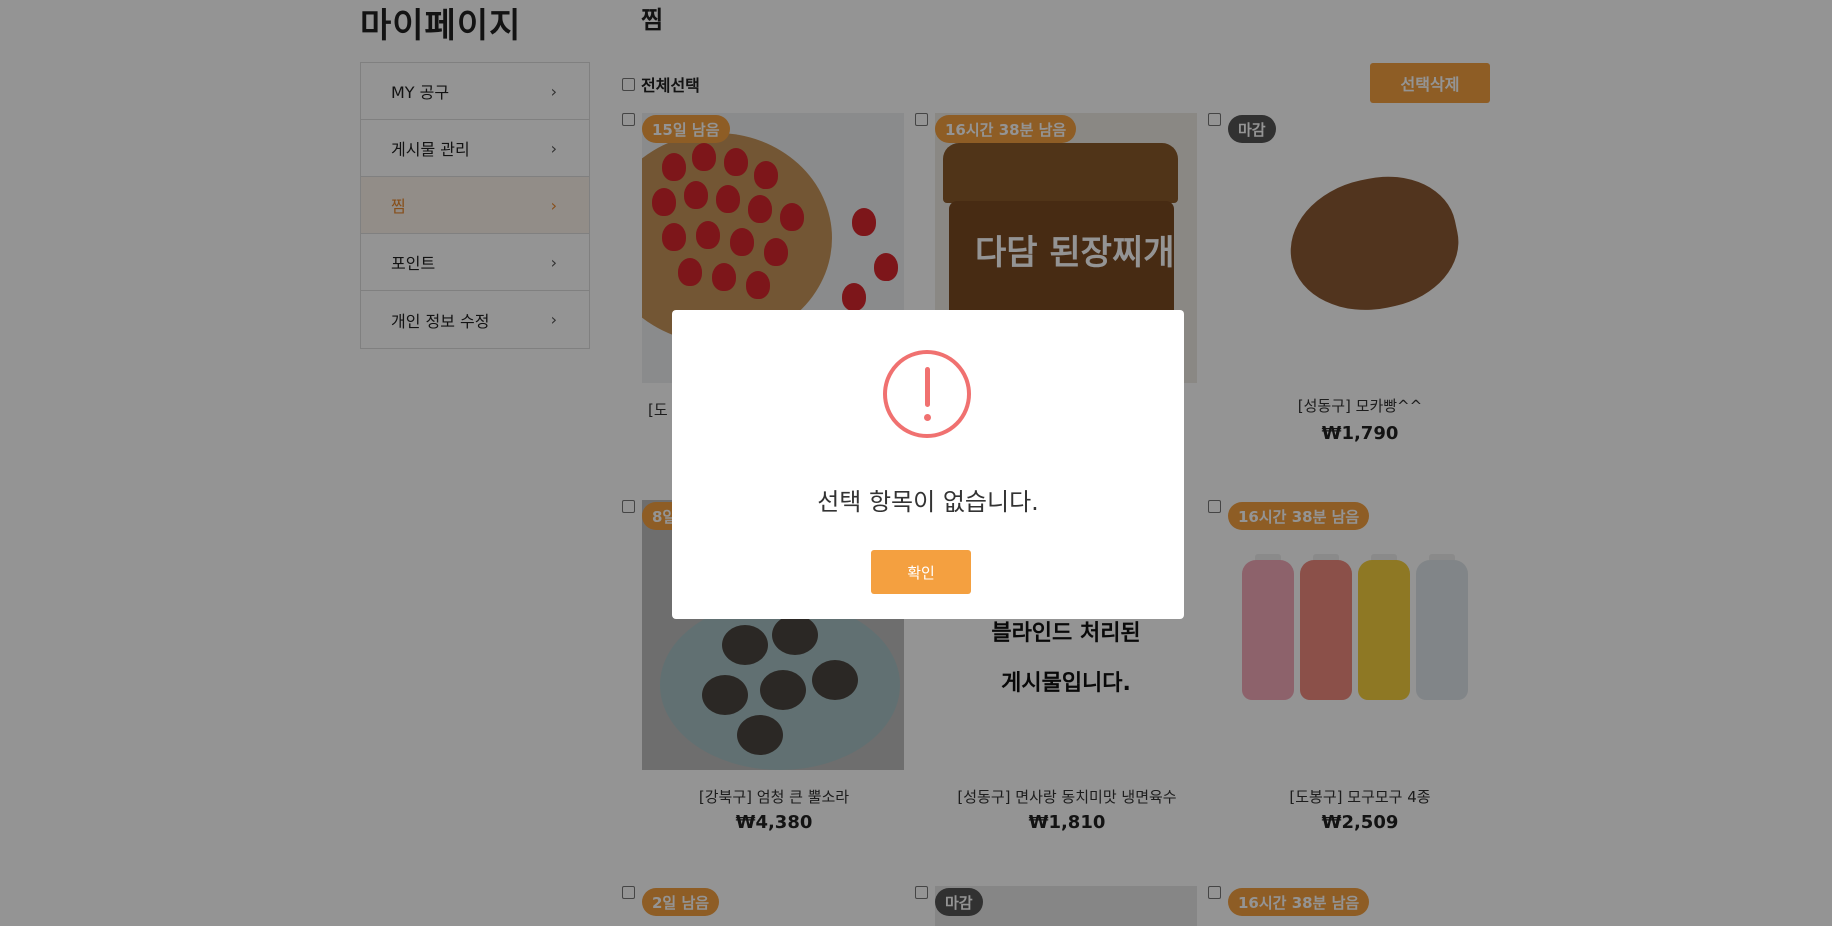  What do you see at coordinates (928, 502) in the screenshot?
I see `alert-message: 선택 항목이 없습니다.` at bounding box center [928, 502].